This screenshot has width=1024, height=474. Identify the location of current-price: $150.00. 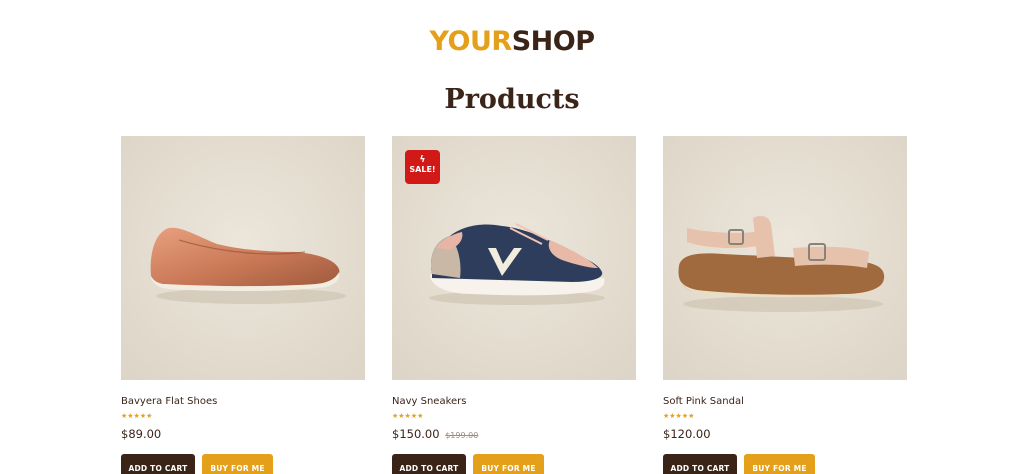
(416, 434).